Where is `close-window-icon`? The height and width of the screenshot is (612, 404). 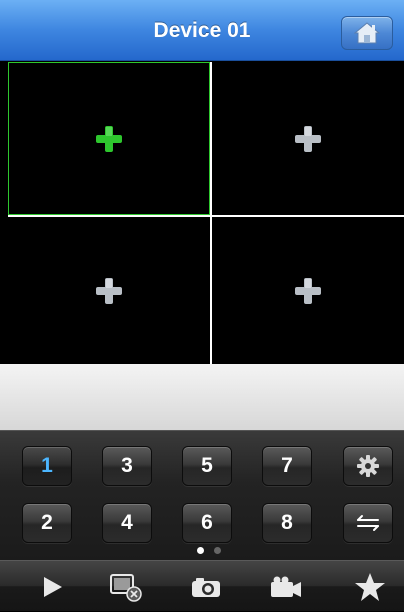 close-window-icon is located at coordinates (126, 587).